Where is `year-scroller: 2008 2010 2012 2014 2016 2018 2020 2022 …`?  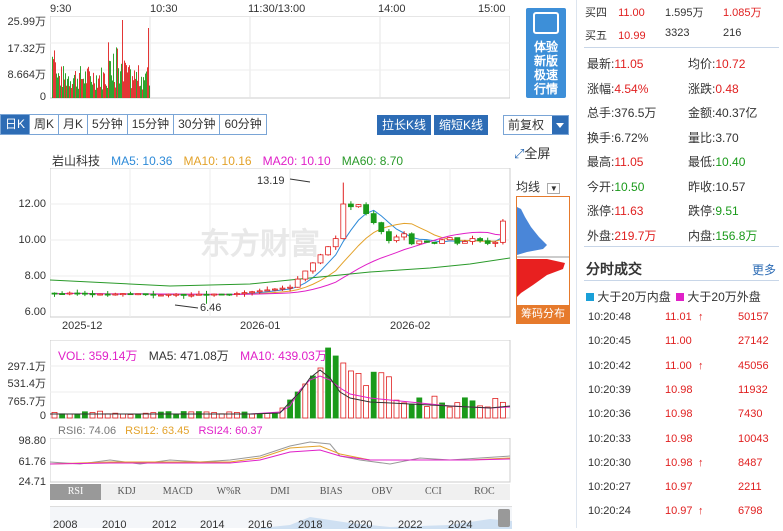 year-scroller: 2008 2010 2012 2014 2016 2018 2020 2022 … is located at coordinates (281, 518).